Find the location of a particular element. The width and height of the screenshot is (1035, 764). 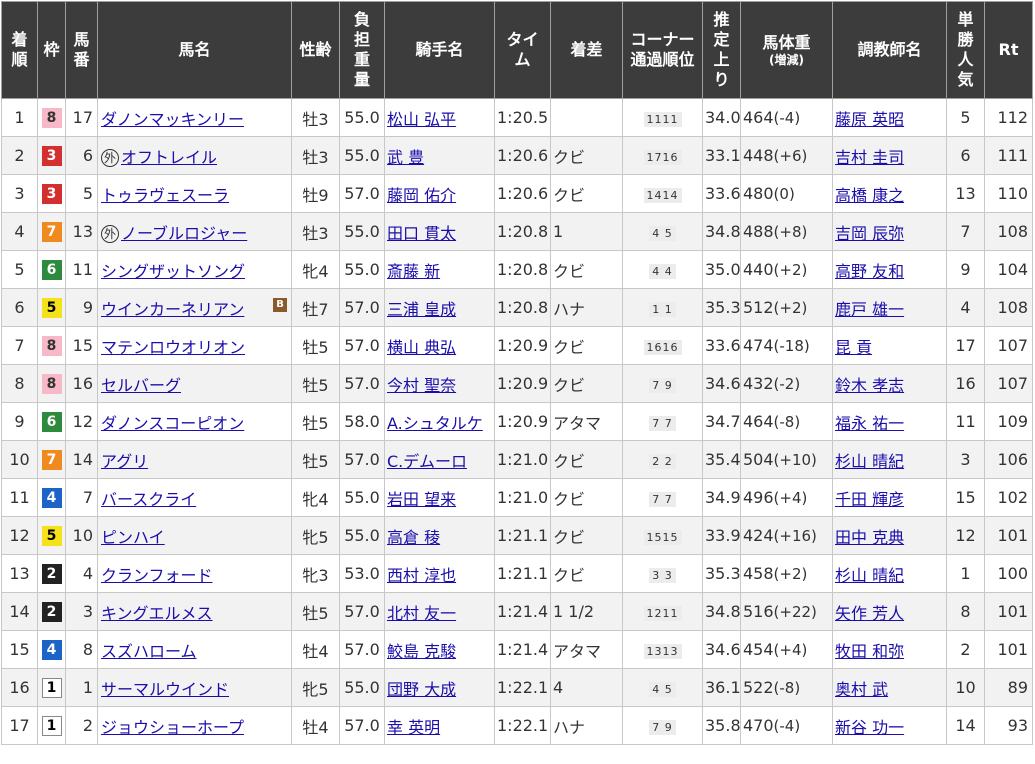

jockey-link: 今村 聖奈 is located at coordinates (421, 385).